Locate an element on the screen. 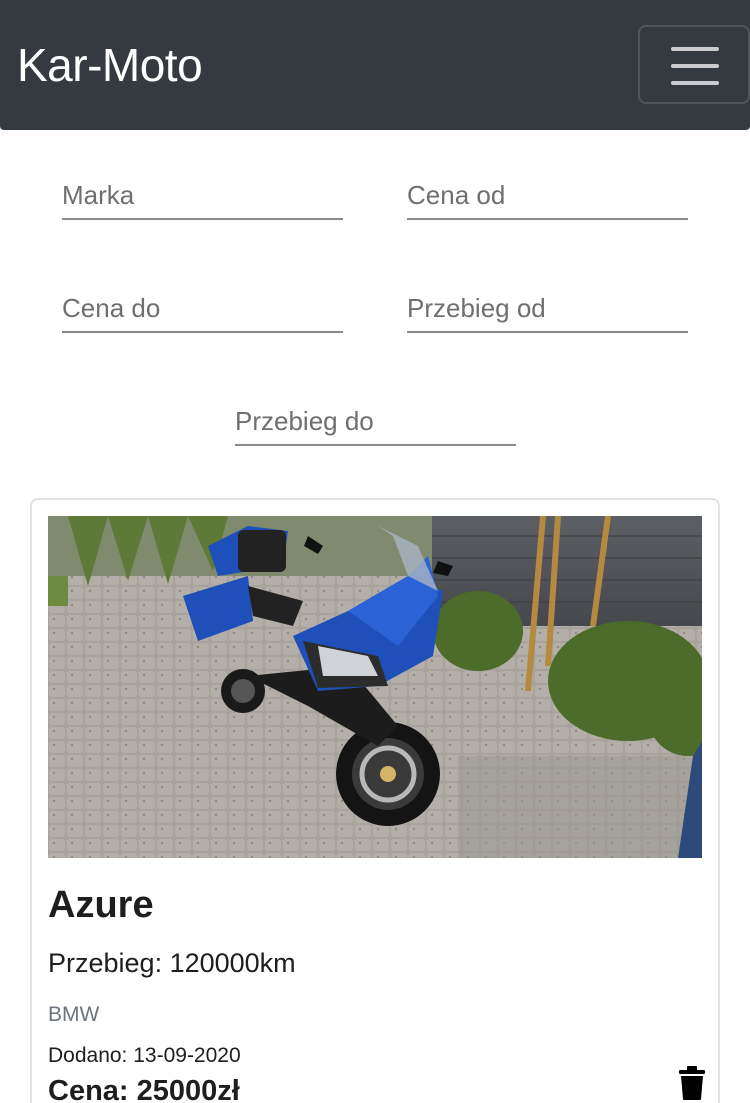 The width and height of the screenshot is (750, 1103). przebieg-od-input is located at coordinates (547, 306).